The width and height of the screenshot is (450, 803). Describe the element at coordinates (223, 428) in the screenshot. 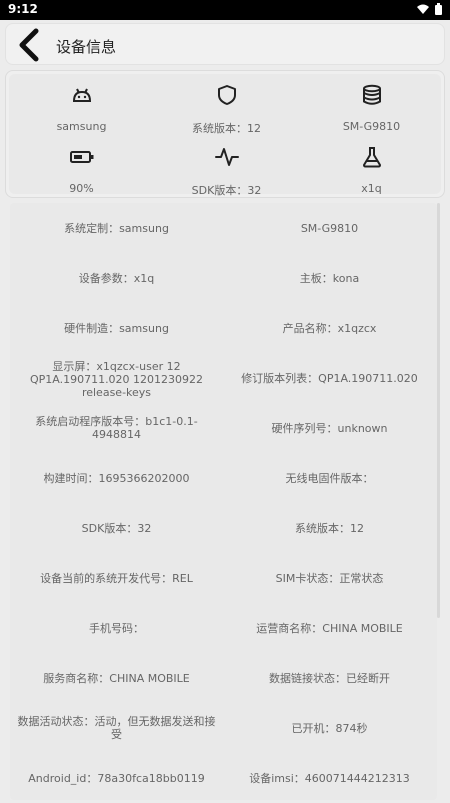

I see `detail-row: 系统启动程序版本号：b1c1-0.1-4948814 硬件序列号：unknown` at that location.